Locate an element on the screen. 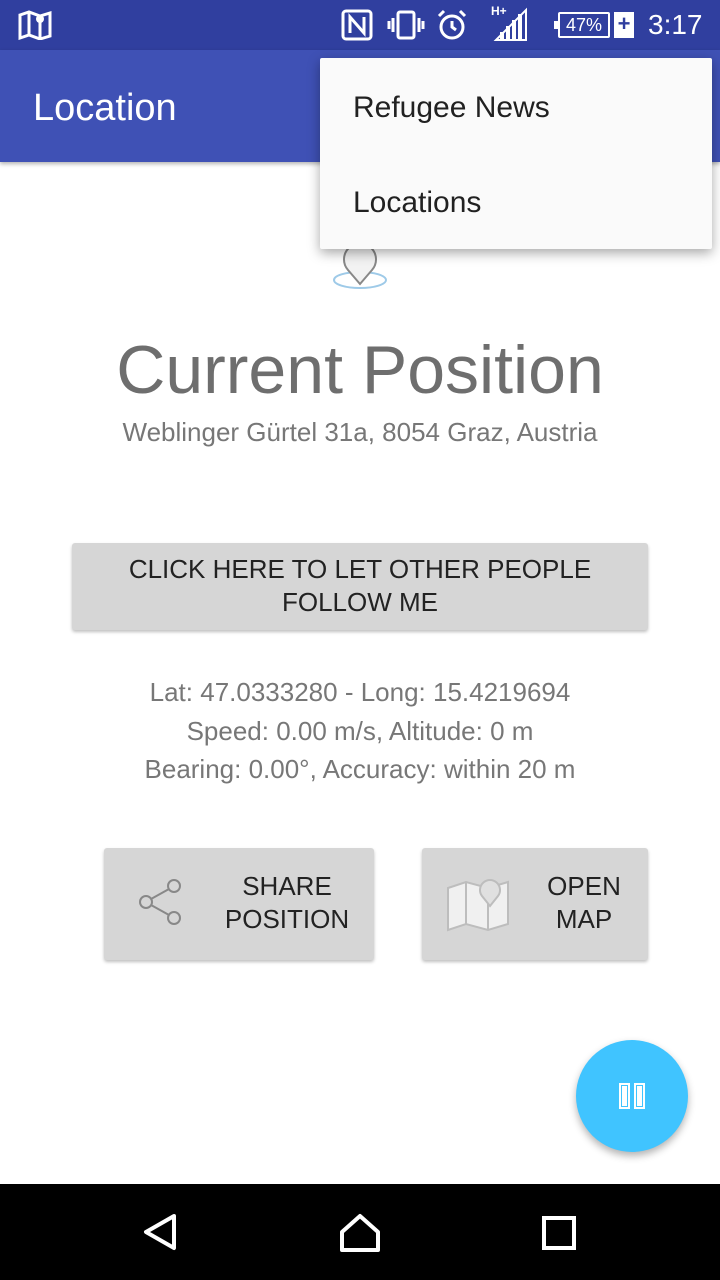 Image resolution: width=720 pixels, height=1280 pixels. follow-button-line1: CLICK HERE TO LET OTHER PEOPLE is located at coordinates (360, 569).